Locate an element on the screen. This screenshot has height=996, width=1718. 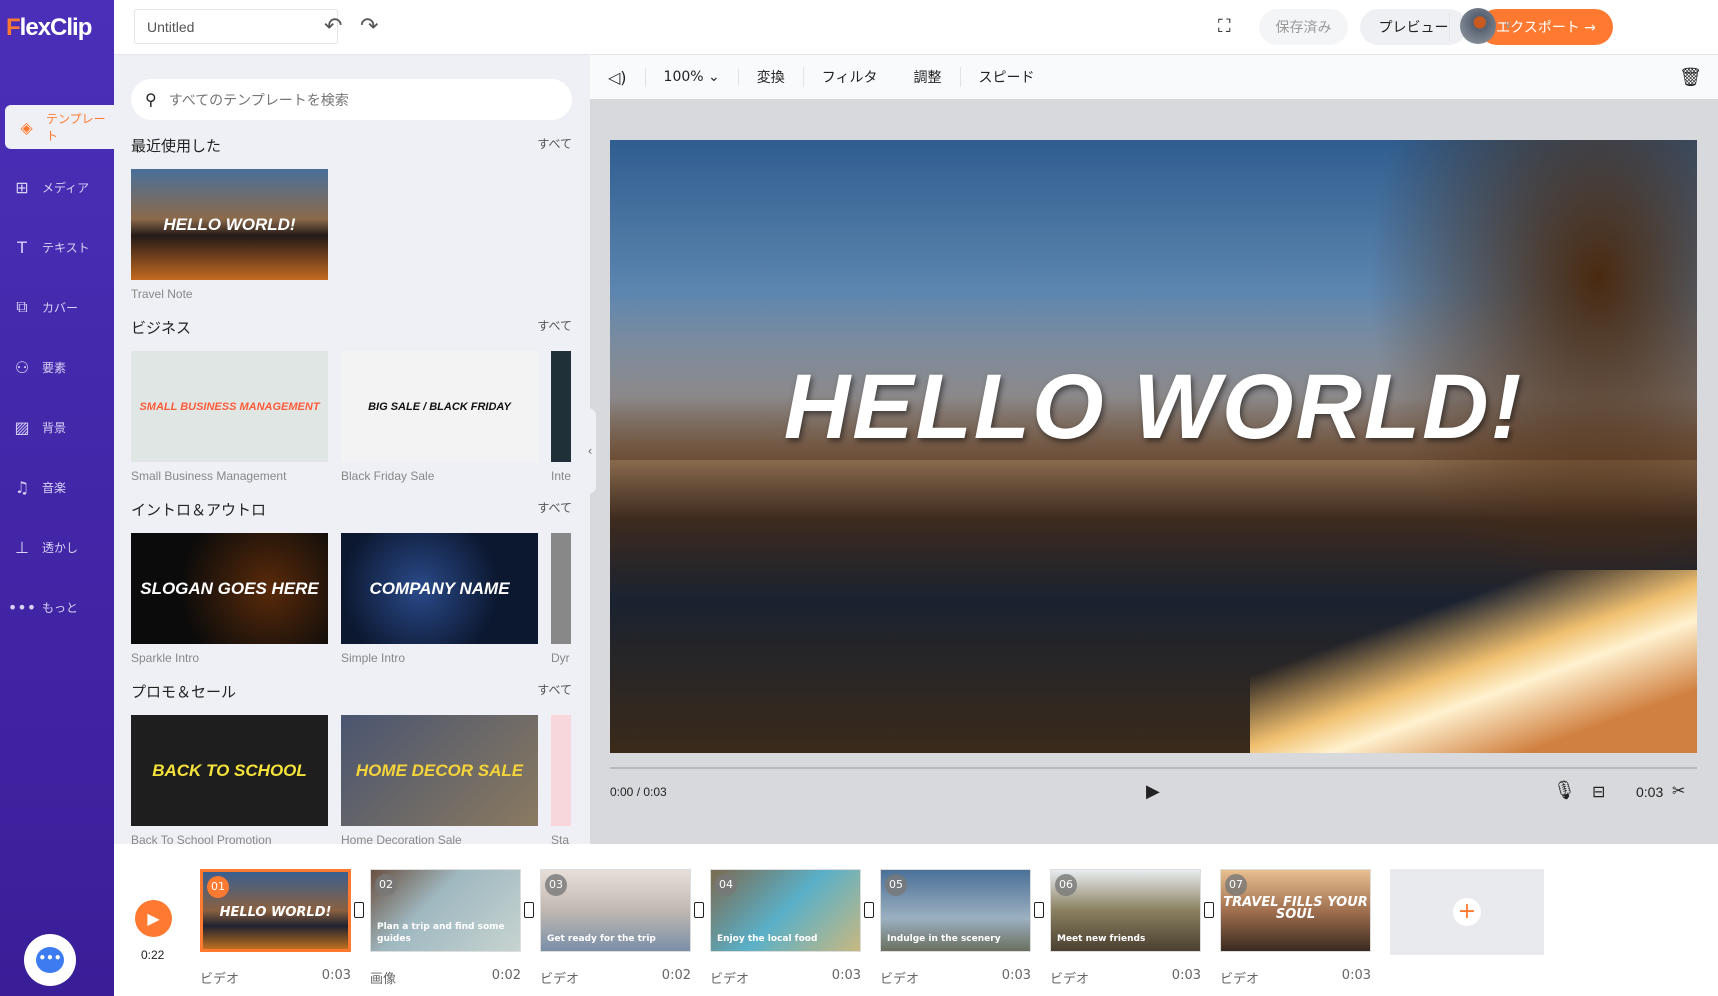
clip-caption: Meet new friends is located at coordinates (1101, 939).